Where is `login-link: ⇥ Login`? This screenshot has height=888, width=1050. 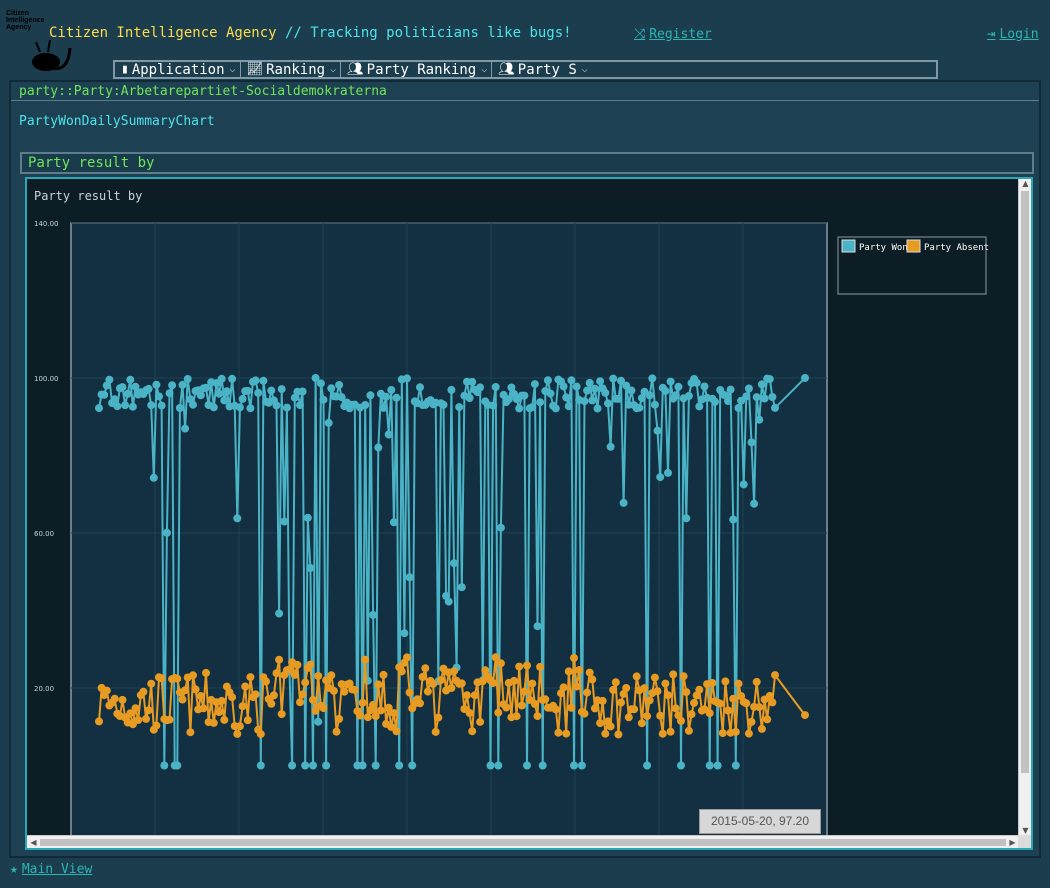 login-link: ⇥ Login is located at coordinates (1013, 34).